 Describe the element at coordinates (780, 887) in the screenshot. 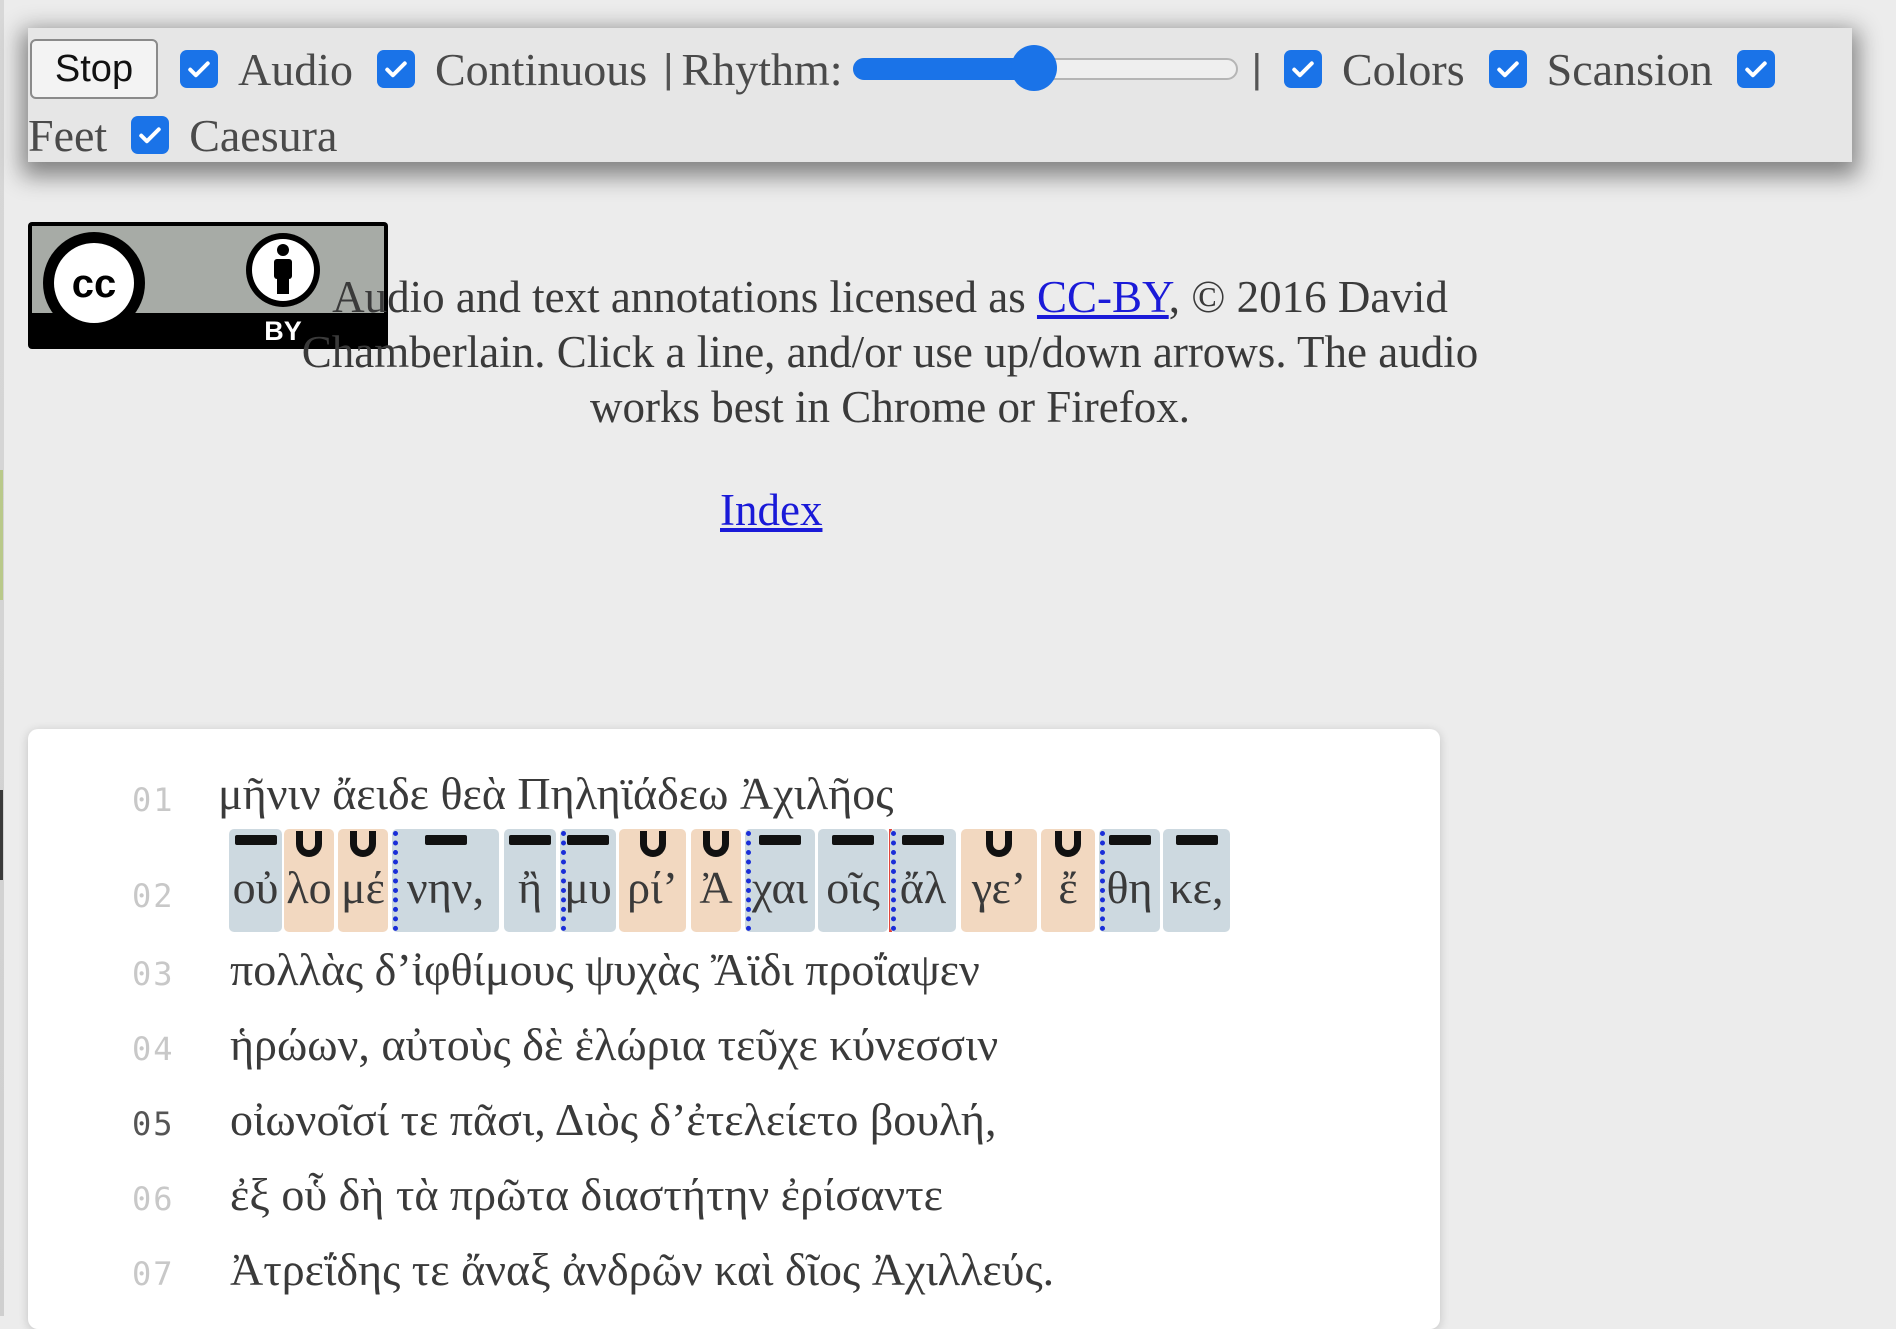

I see `syllable-text: χαι` at that location.